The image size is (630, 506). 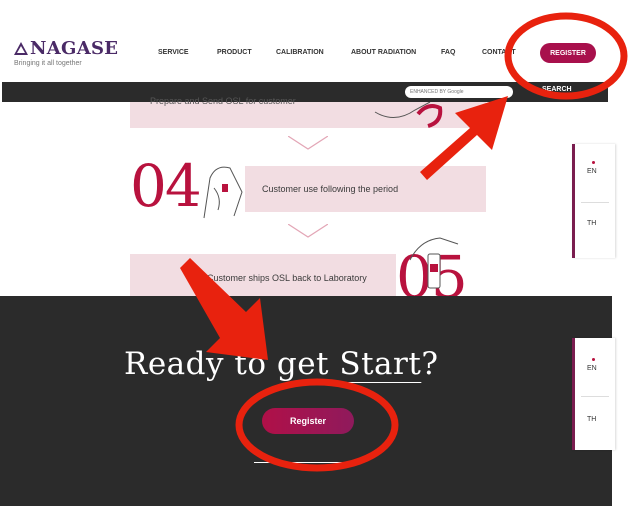 What do you see at coordinates (166, 186) in the screenshot?
I see `step-4-number: 04` at bounding box center [166, 186].